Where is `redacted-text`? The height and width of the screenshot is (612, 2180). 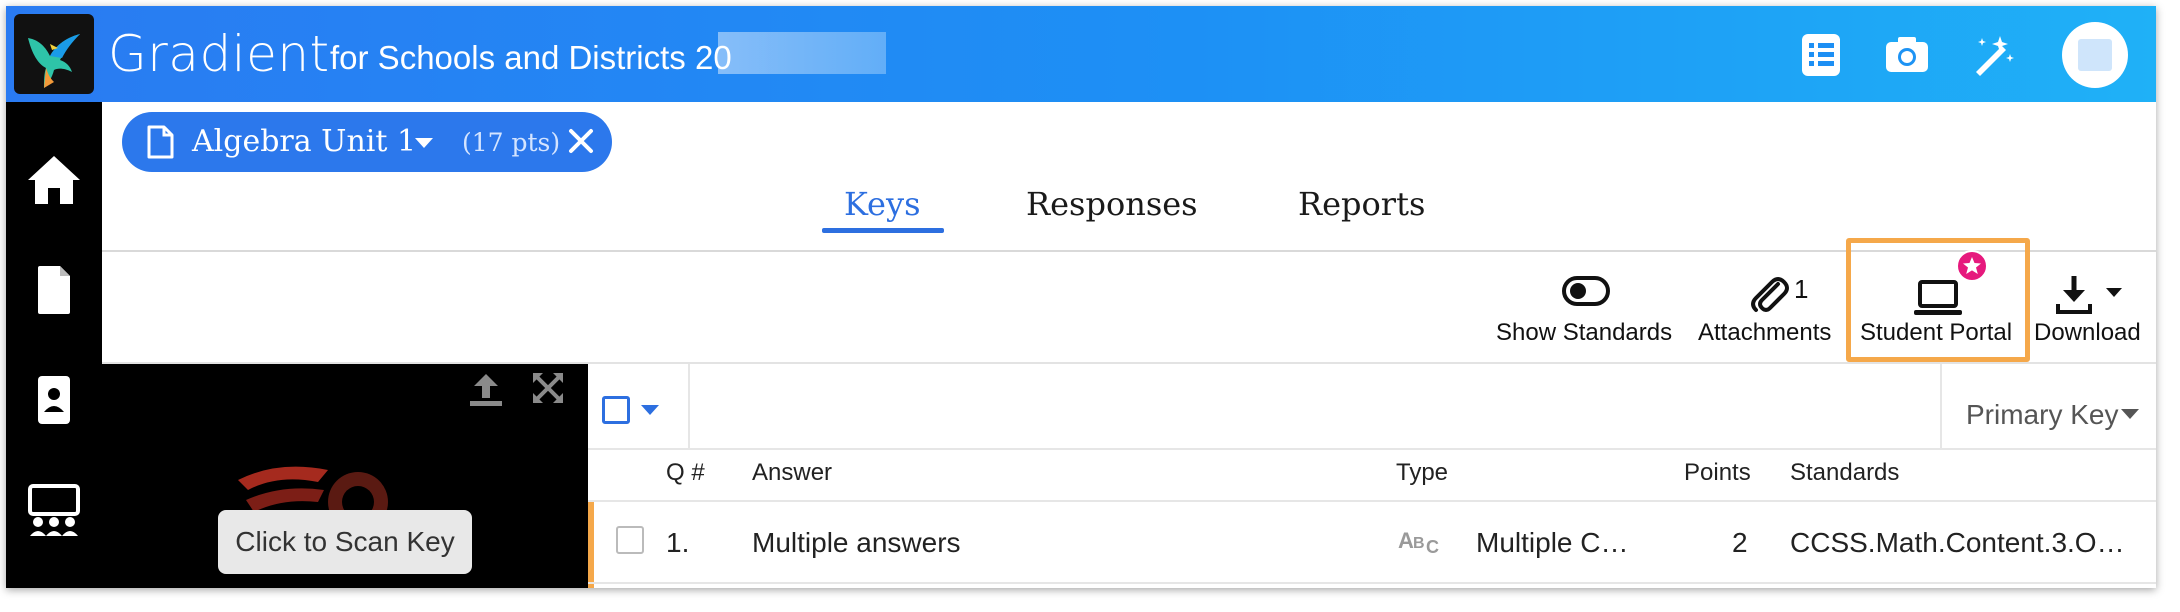 redacted-text is located at coordinates (802, 53).